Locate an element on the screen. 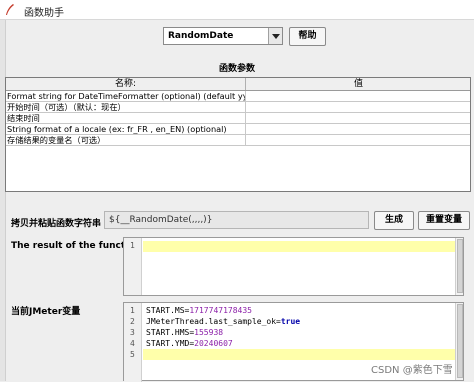 The image size is (474, 382). left-panel-edge is located at coordinates (3, 200).